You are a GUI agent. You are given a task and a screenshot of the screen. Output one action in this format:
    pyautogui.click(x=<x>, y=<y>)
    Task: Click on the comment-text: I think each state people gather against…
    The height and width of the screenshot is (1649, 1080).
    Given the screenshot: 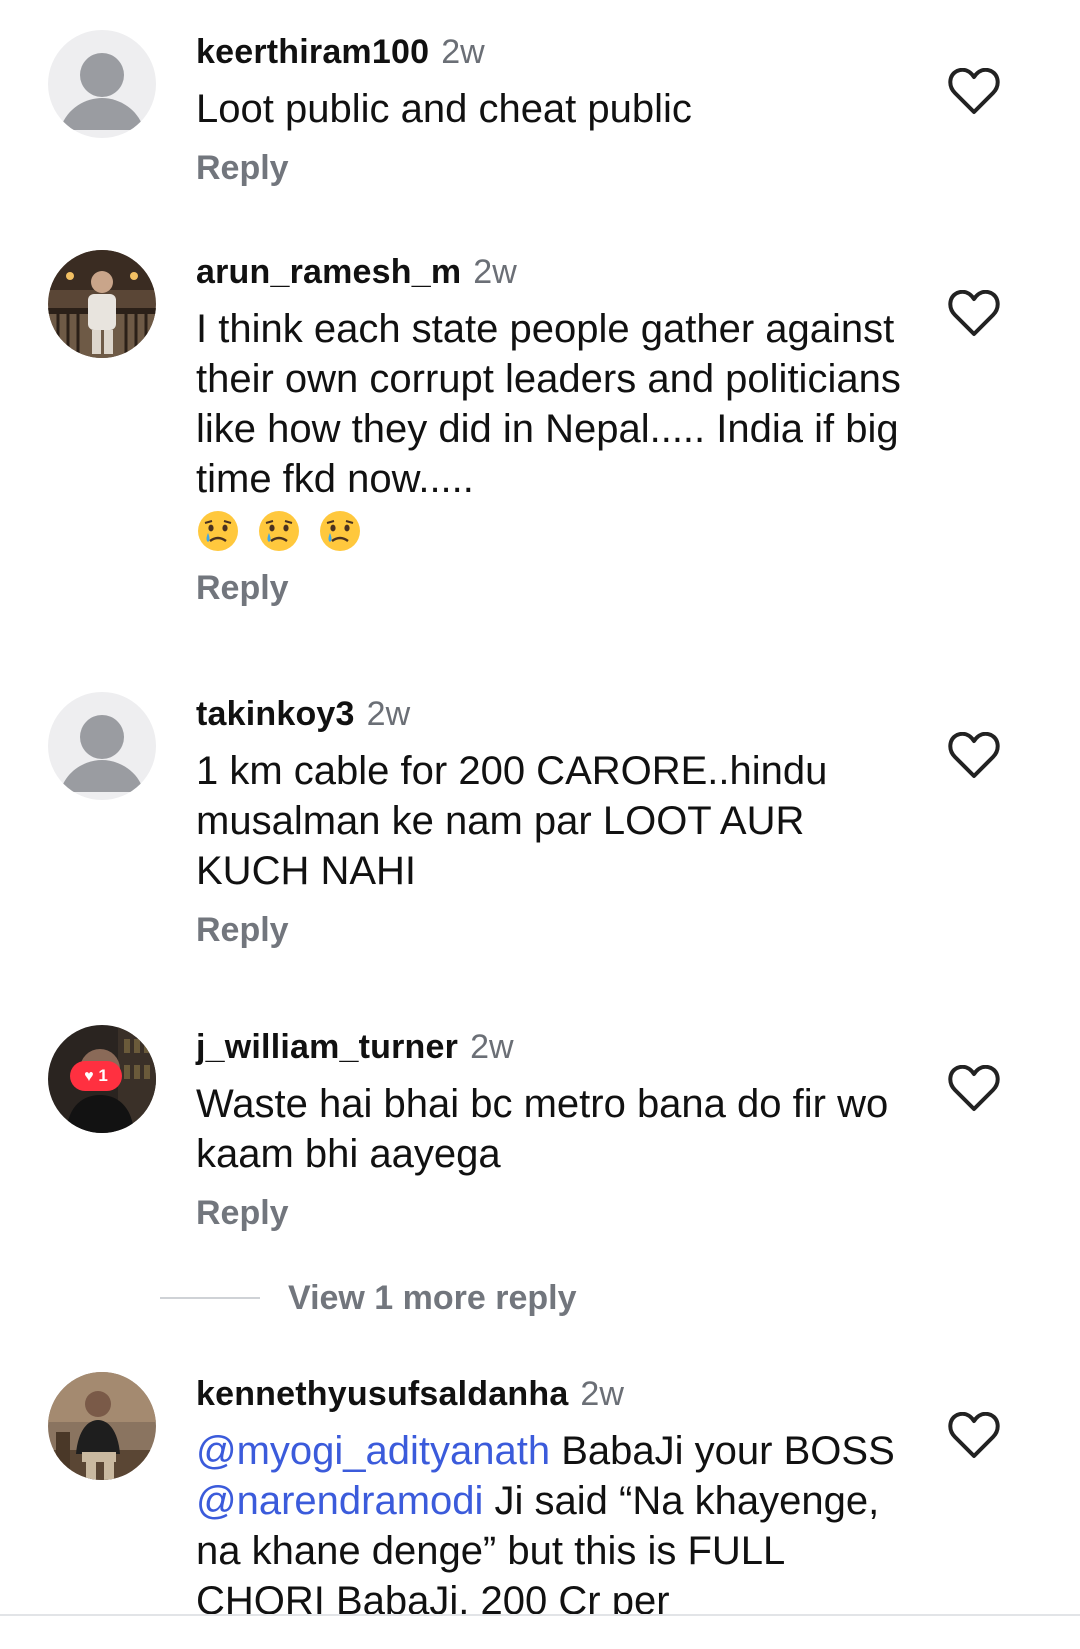 What is the action you would take?
    pyautogui.click(x=548, y=404)
    